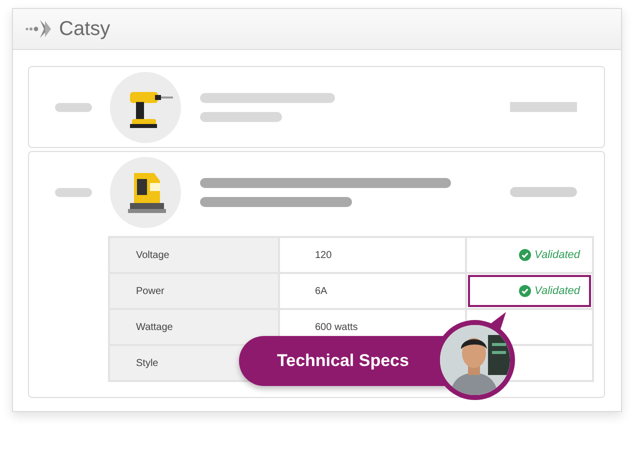  Describe the element at coordinates (321, 291) in the screenshot. I see `spec-value: 6A` at that location.